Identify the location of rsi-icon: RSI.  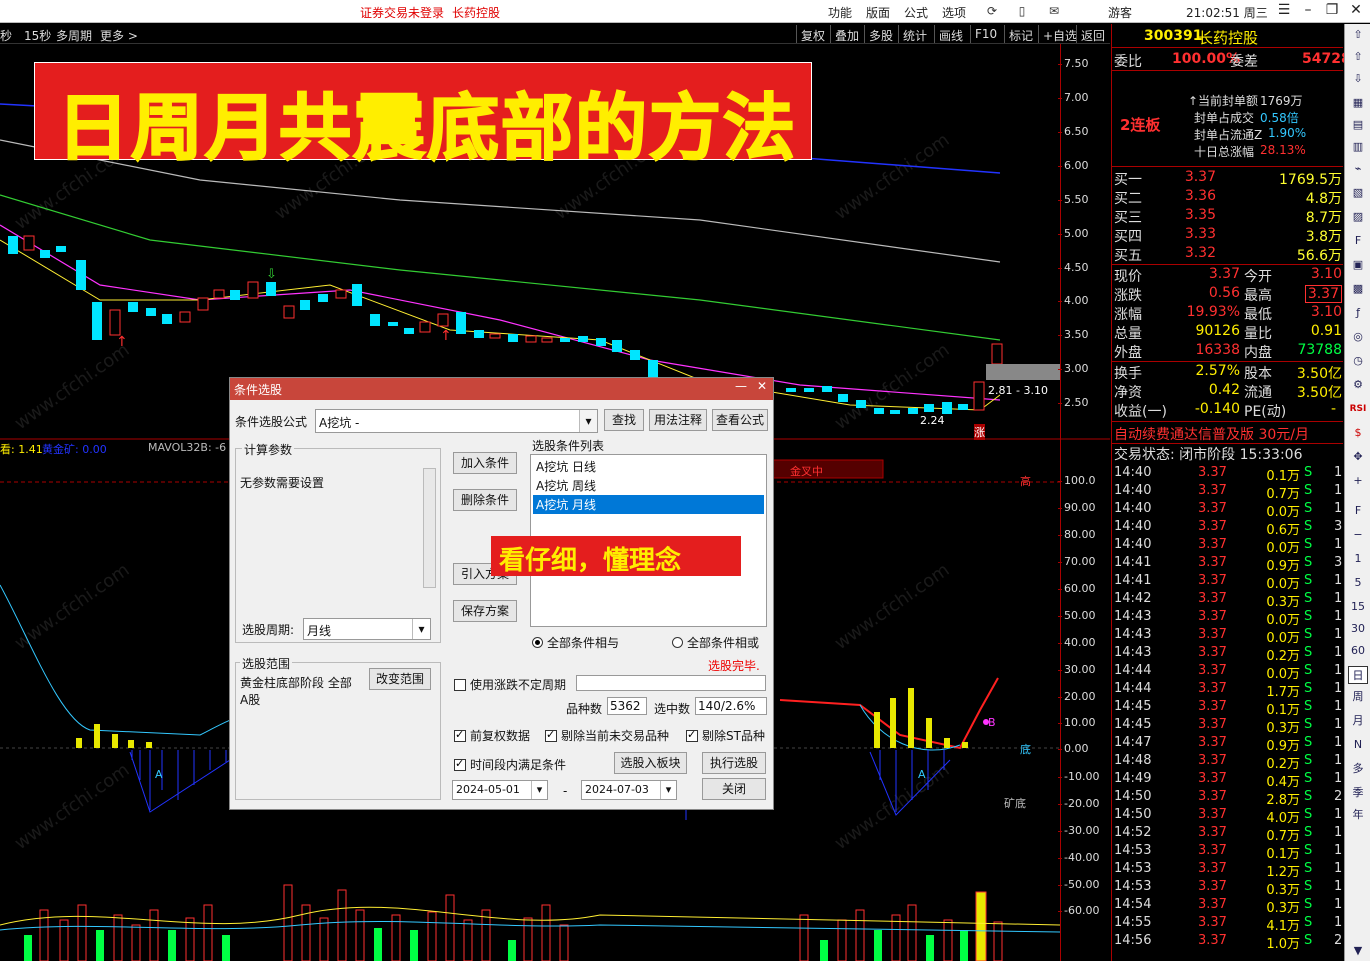
(1358, 409).